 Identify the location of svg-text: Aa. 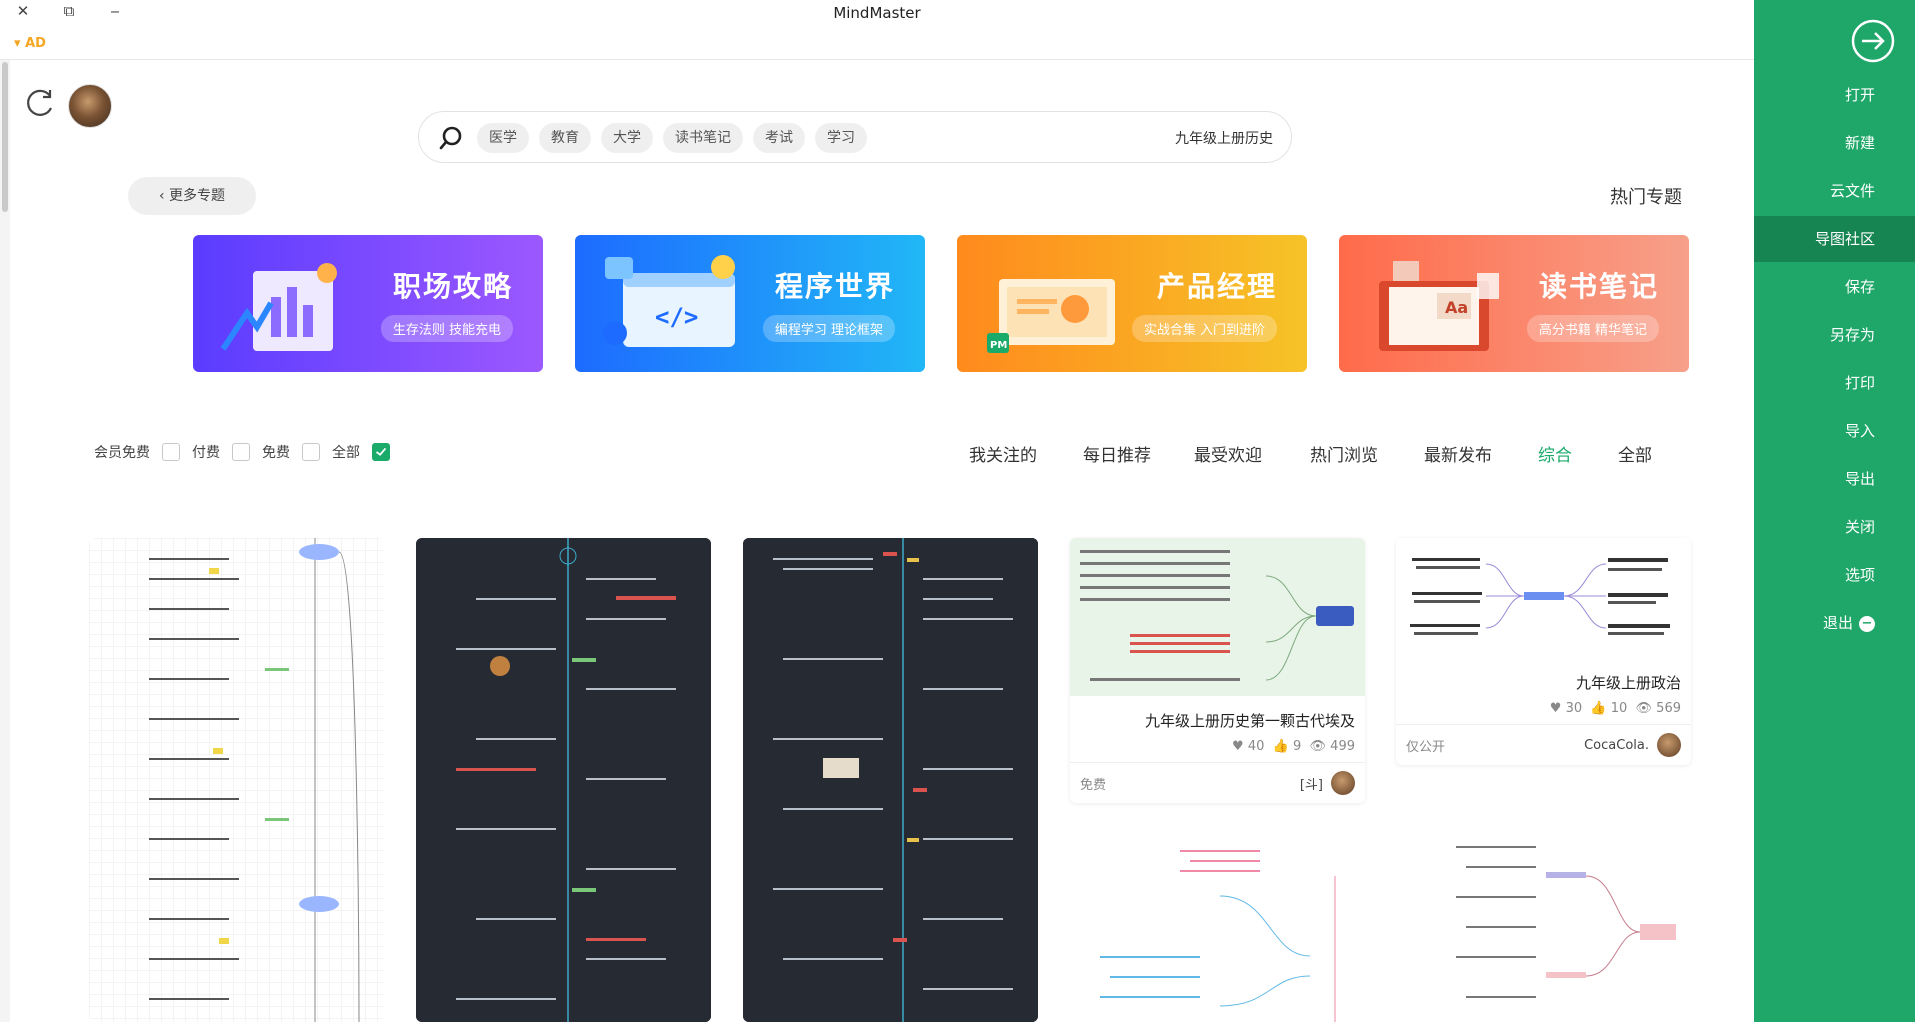
(1456, 307).